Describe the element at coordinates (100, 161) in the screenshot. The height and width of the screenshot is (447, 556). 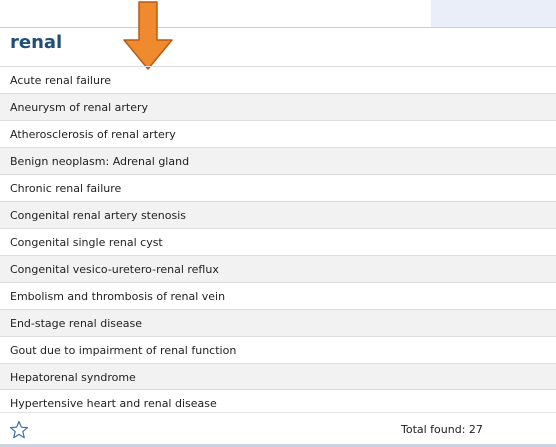
I see `result-label: Benign neoplasm: Adrenal gland` at that location.